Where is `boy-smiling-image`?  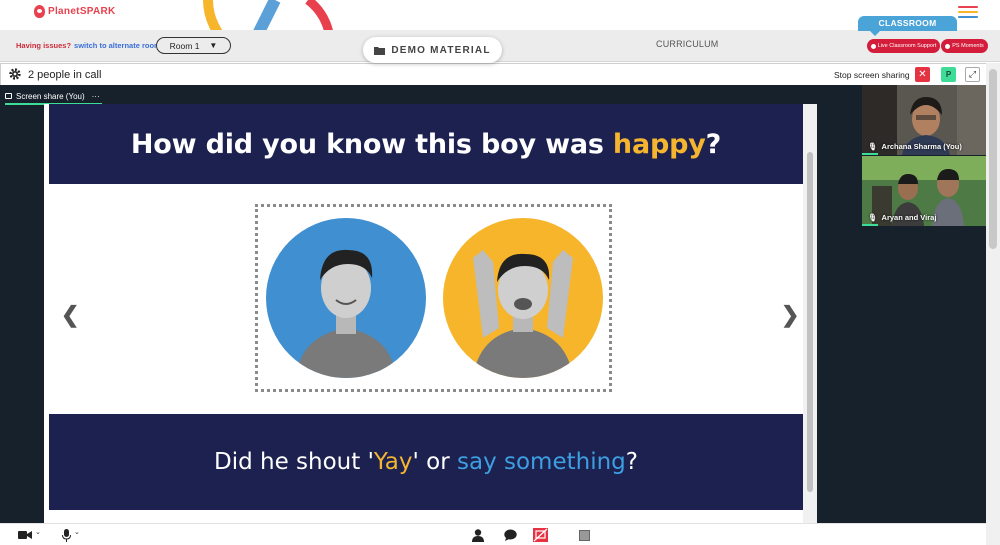
boy-smiling-image is located at coordinates (346, 298).